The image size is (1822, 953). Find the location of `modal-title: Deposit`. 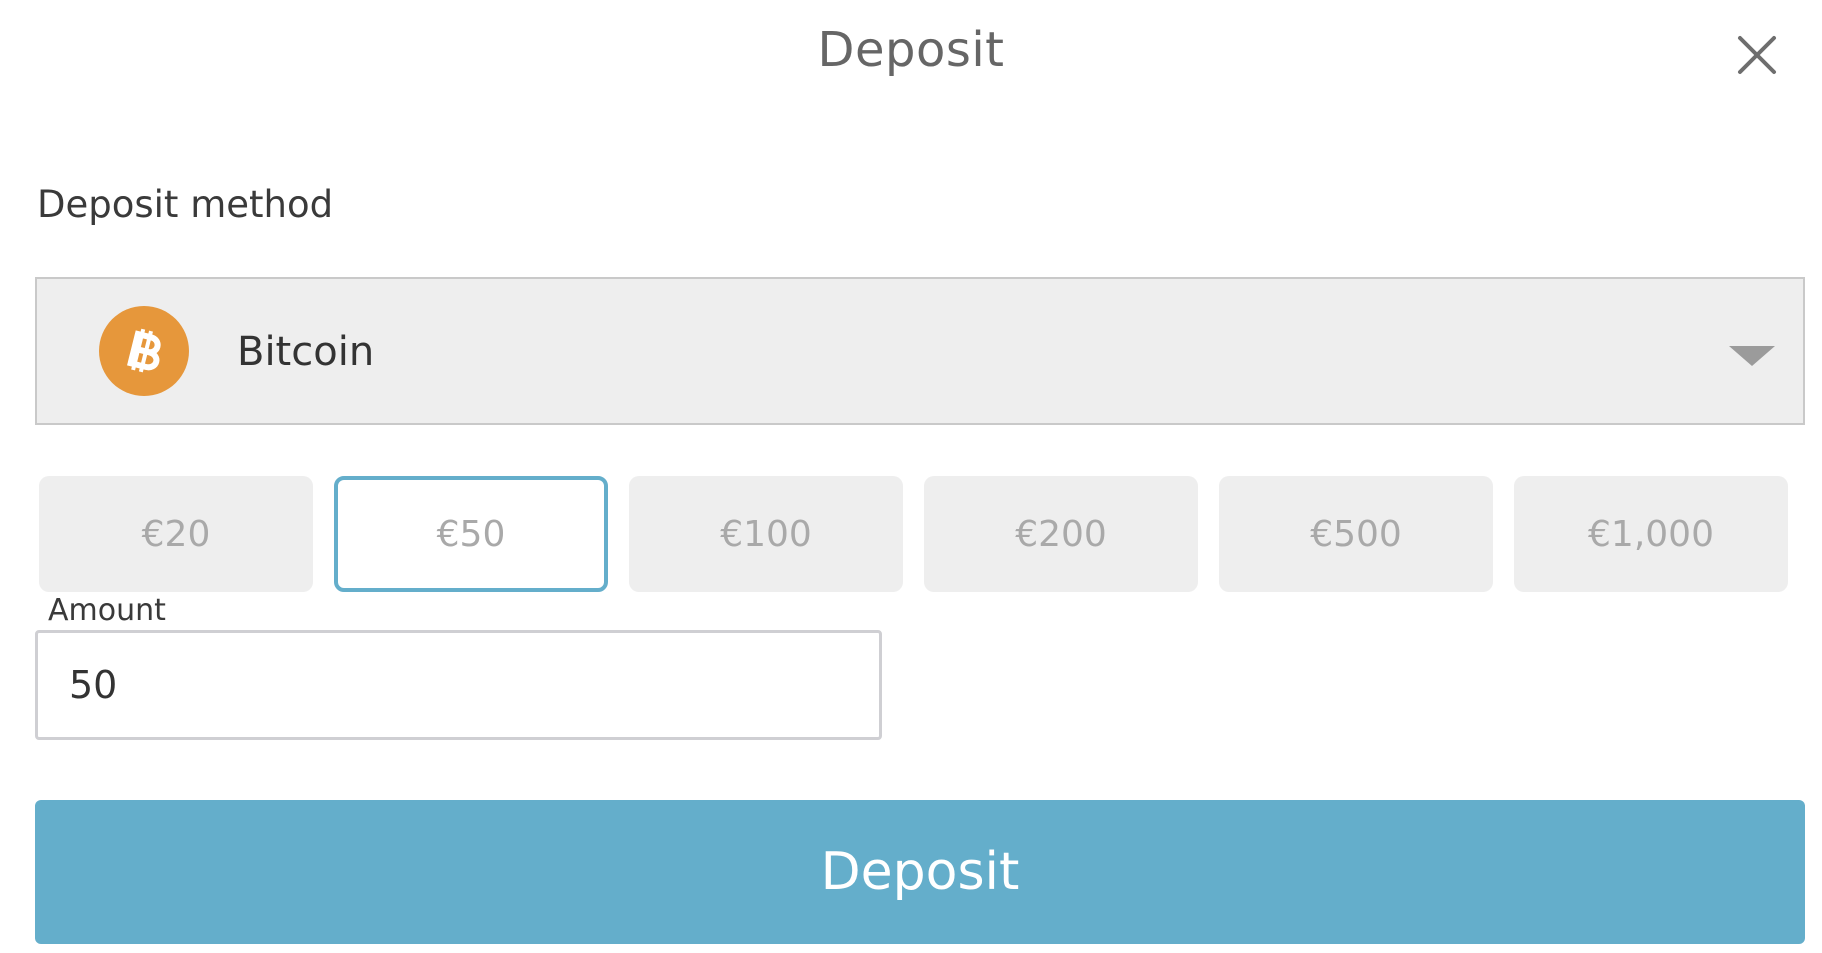

modal-title: Deposit is located at coordinates (911, 50).